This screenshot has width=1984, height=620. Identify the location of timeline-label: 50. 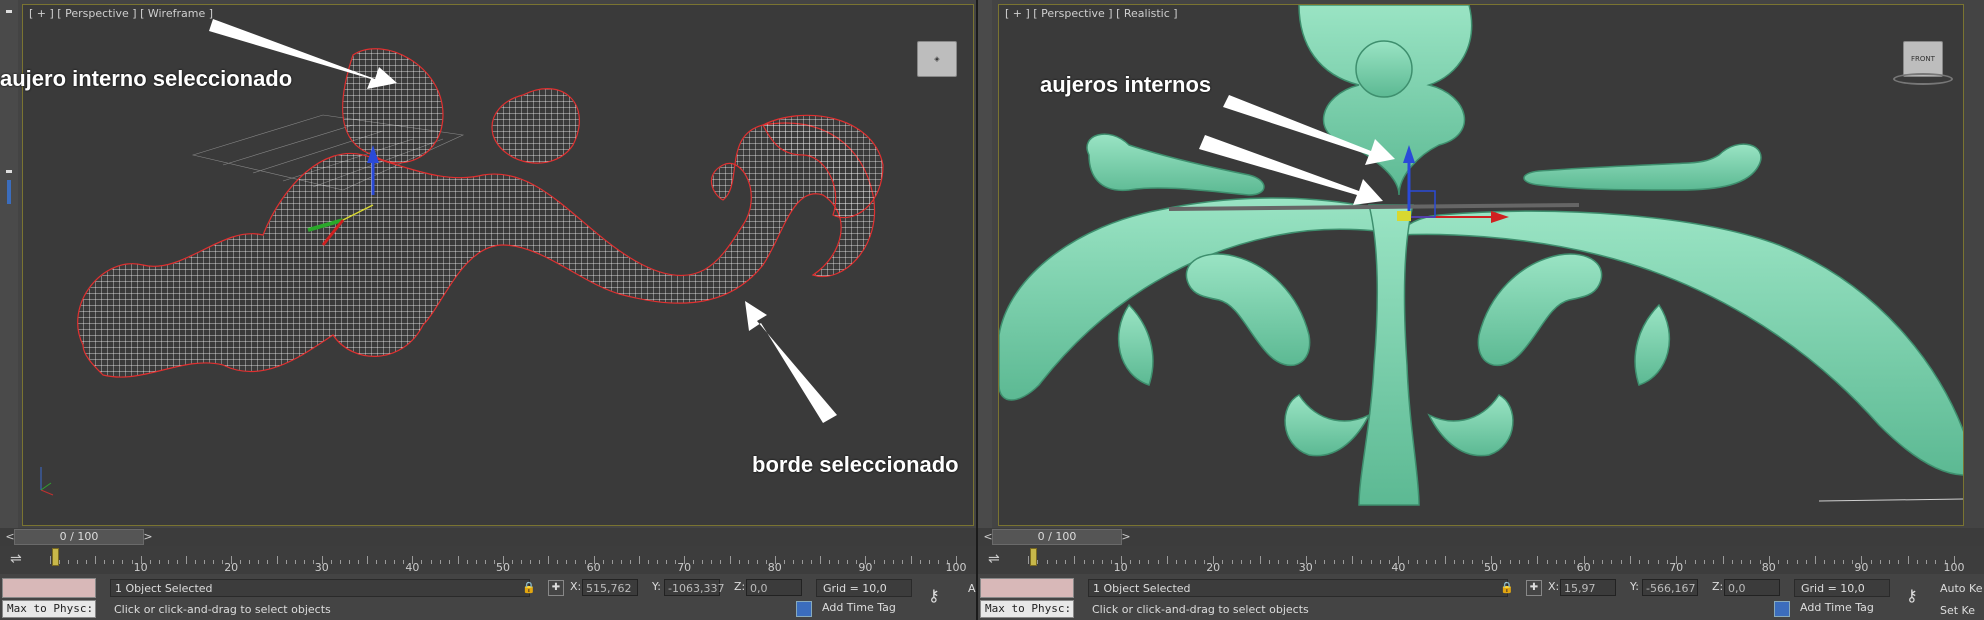
(503, 567).